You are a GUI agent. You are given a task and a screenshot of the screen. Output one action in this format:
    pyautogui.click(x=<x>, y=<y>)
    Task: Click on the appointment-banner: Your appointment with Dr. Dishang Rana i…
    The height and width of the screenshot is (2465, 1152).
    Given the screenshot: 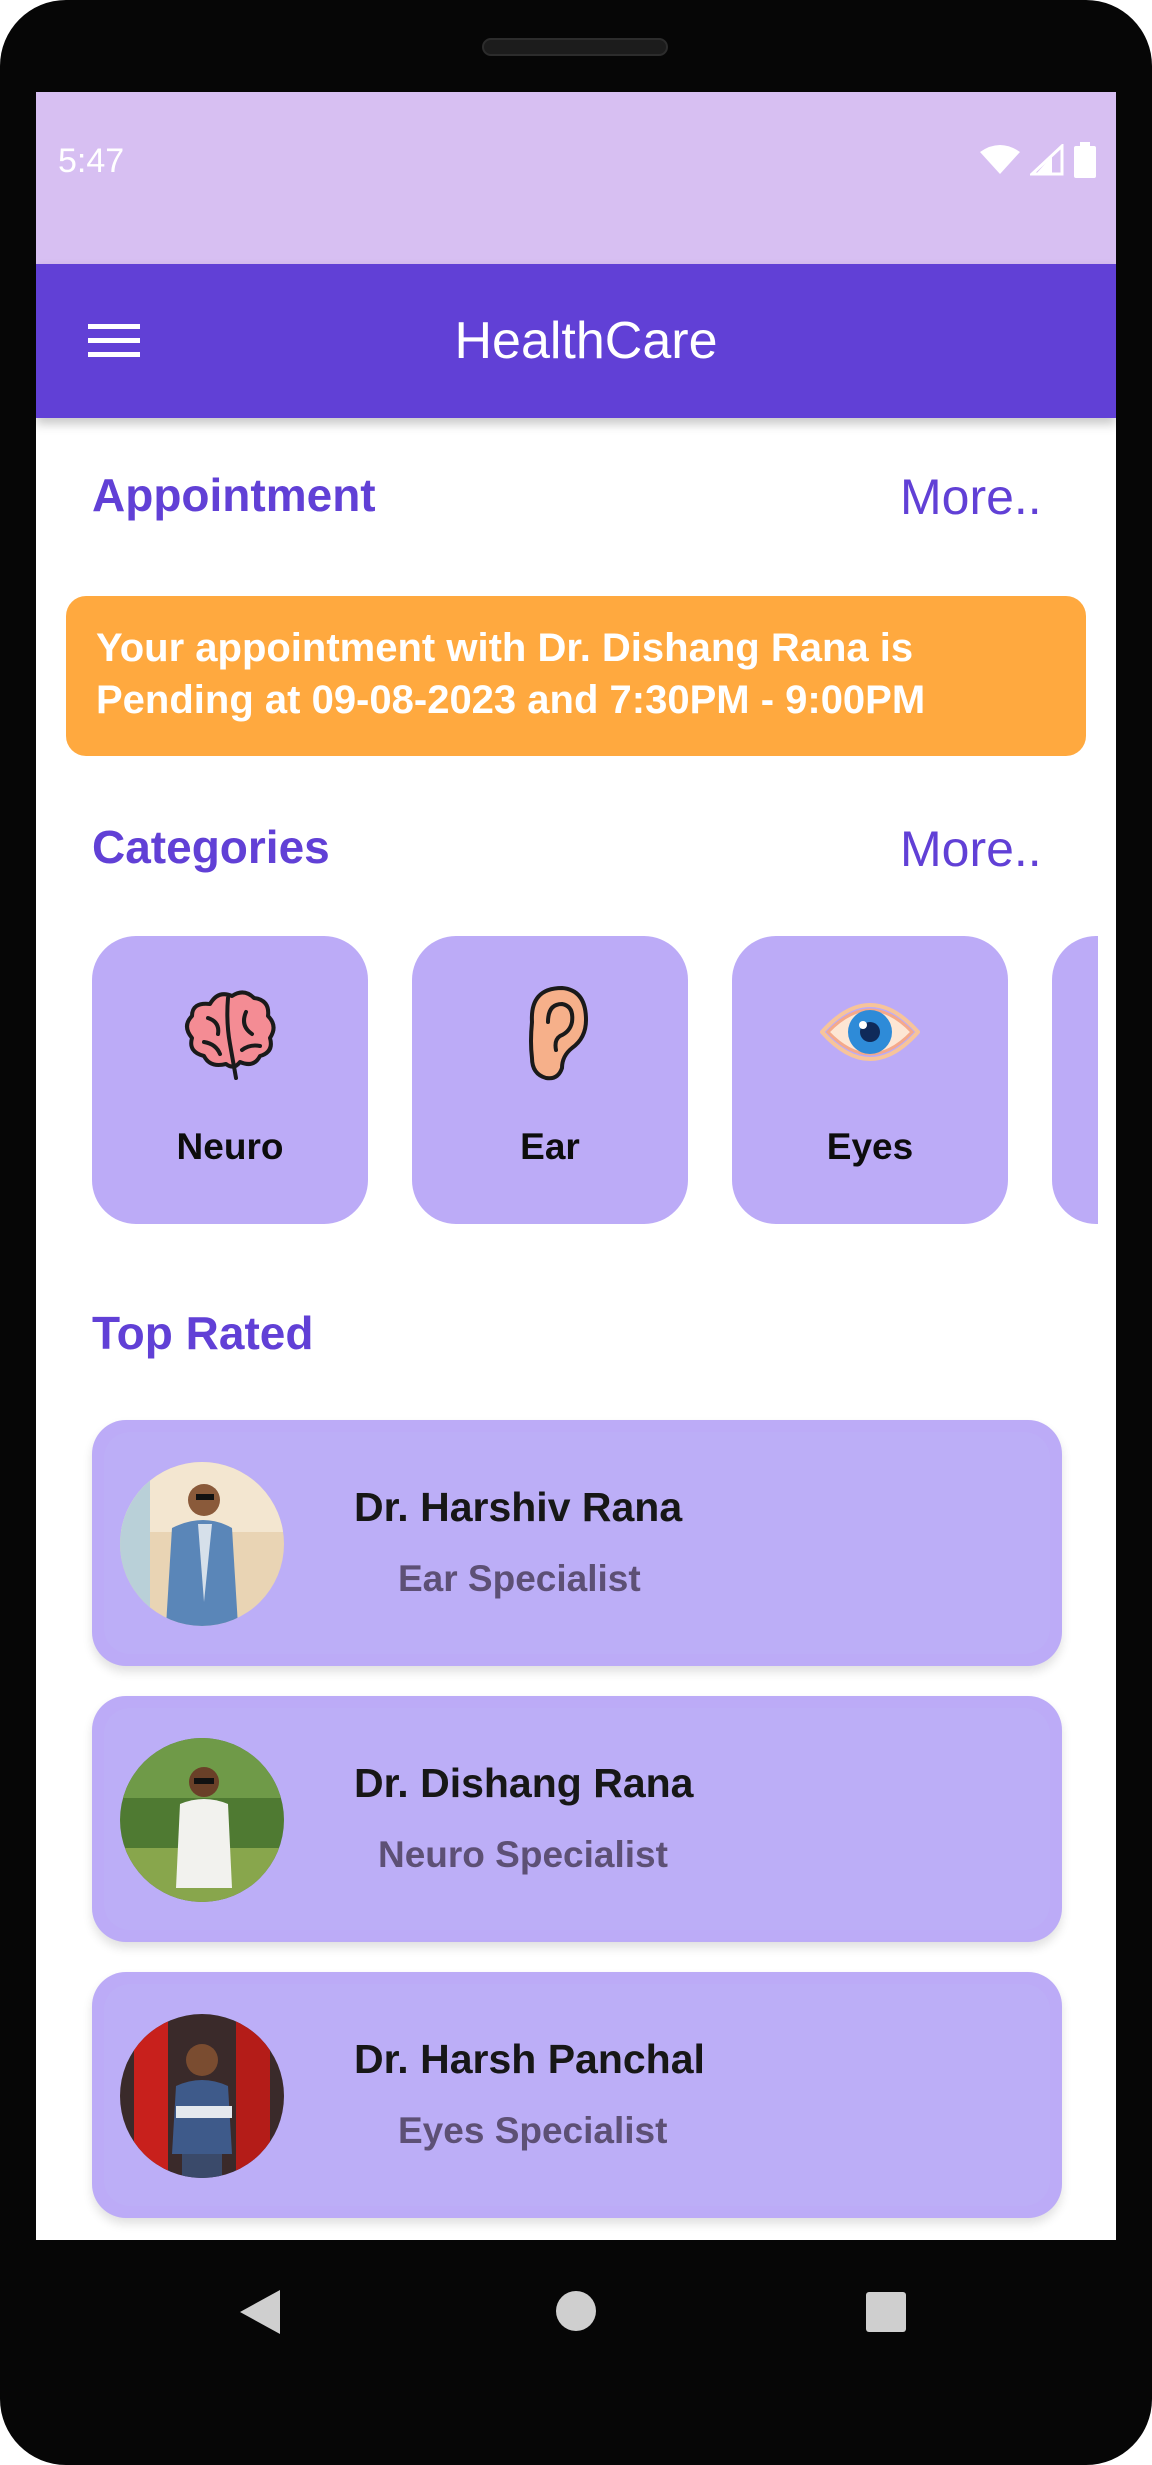 What is the action you would take?
    pyautogui.click(x=576, y=676)
    